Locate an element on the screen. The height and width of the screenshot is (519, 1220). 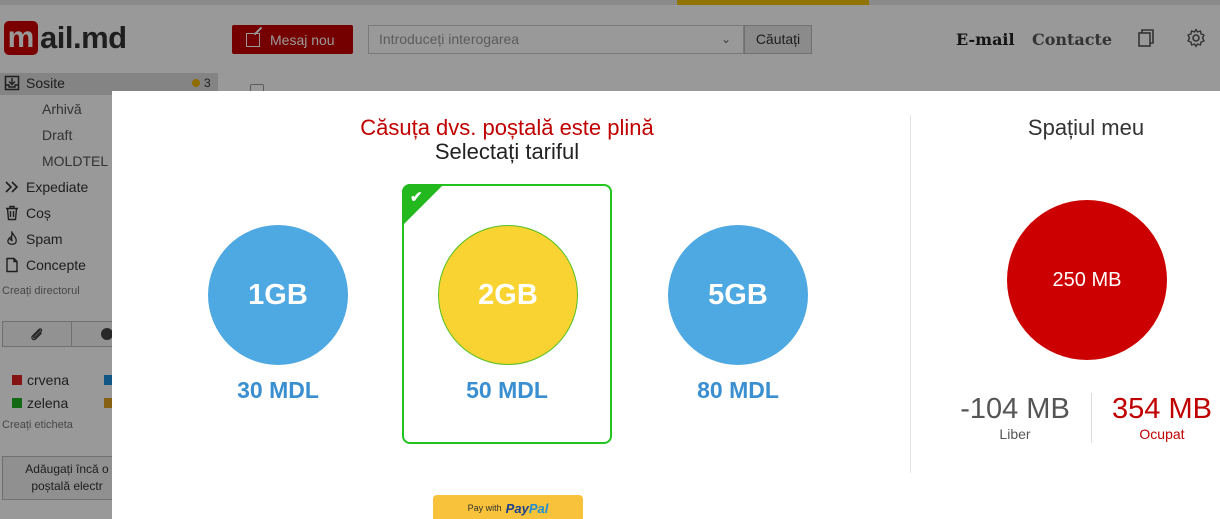
checkmark-icon: ✔ is located at coordinates (416, 197).